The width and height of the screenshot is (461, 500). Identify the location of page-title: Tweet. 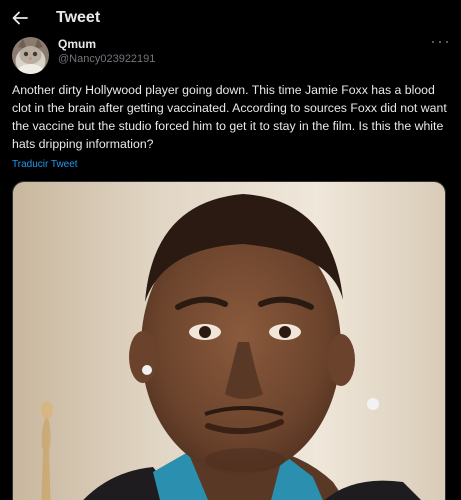
(78, 17).